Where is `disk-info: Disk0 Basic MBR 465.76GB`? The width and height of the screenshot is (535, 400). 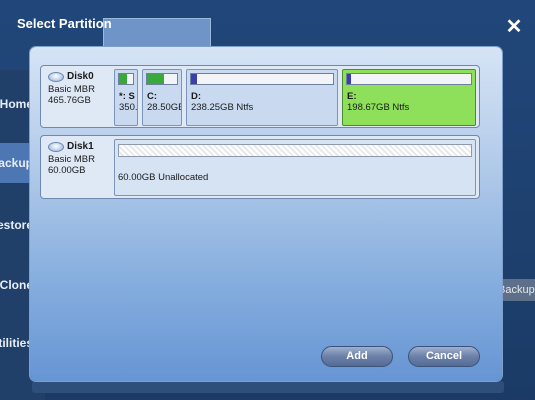
disk-info: Disk0 Basic MBR 465.76GB is located at coordinates (76, 96).